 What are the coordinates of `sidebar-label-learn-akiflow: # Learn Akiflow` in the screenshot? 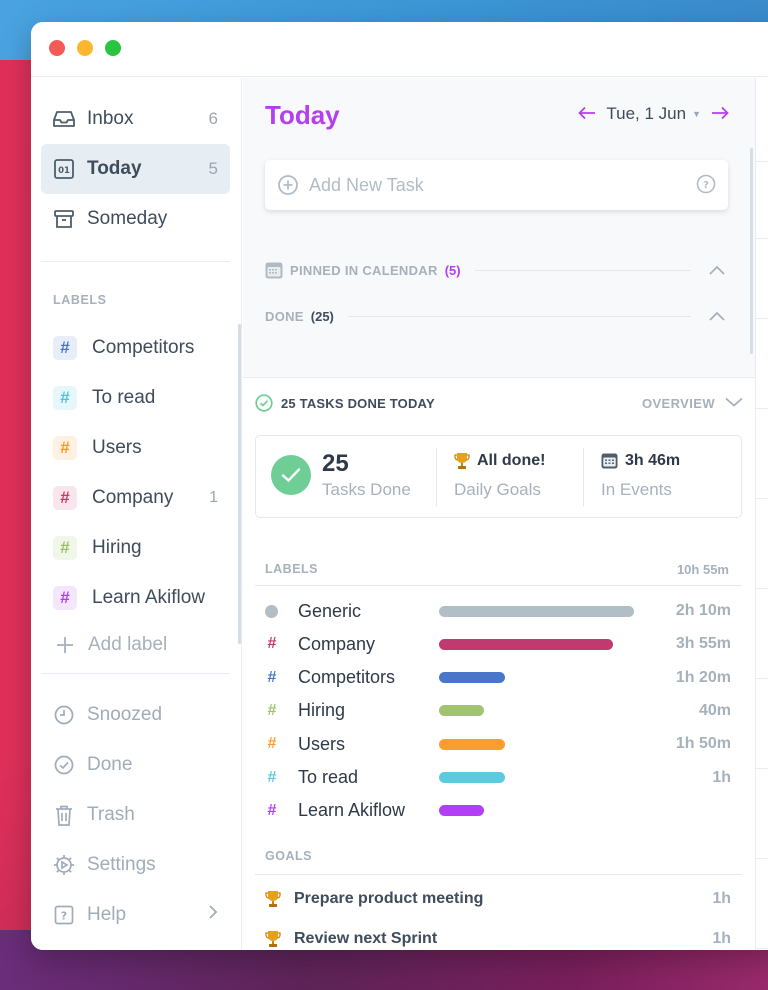 It's located at (135, 598).